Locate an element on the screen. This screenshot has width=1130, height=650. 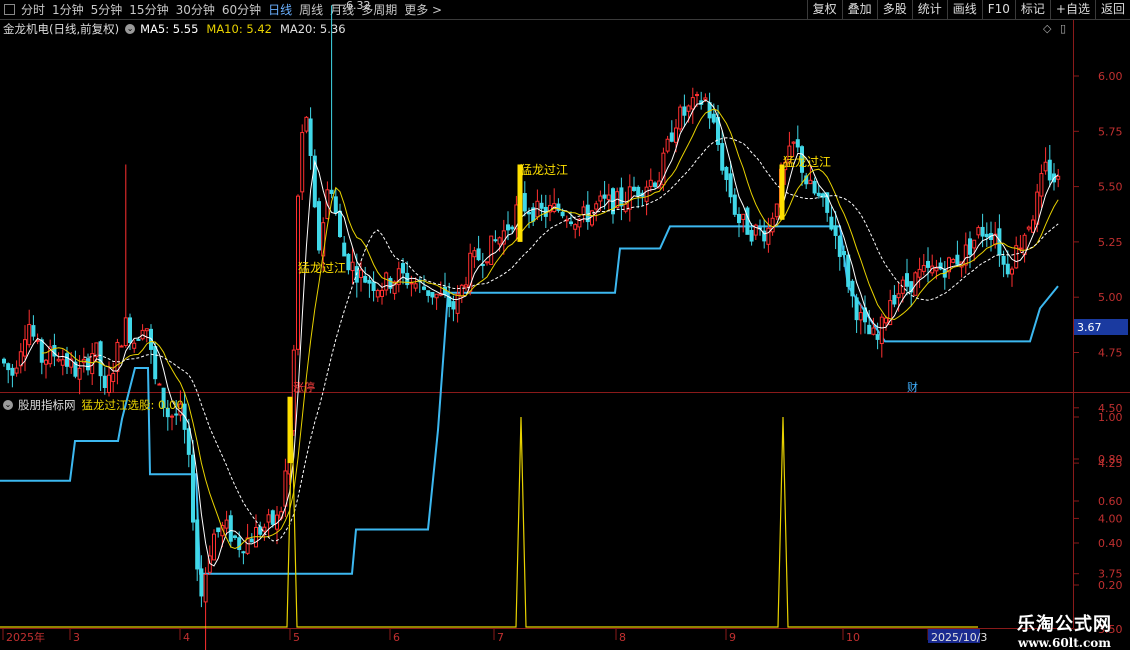
indicator-value: 猛龙过江选股: 0.00 is located at coordinates (132, 405).